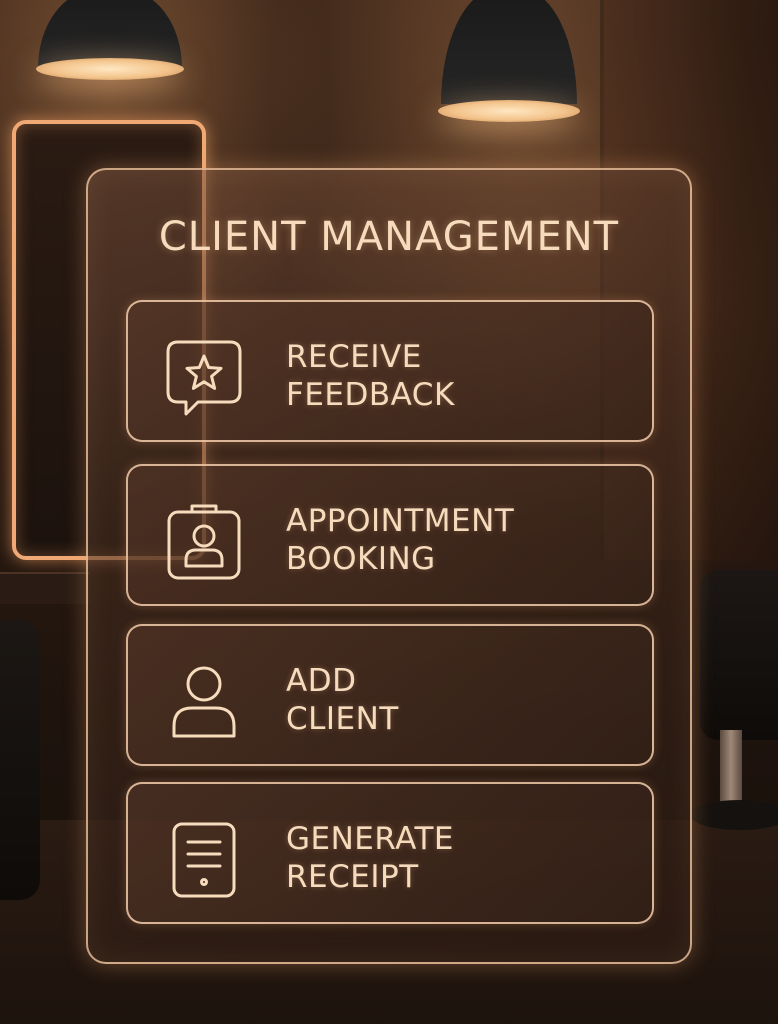 The image size is (778, 1024). What do you see at coordinates (456, 858) in the screenshot?
I see `generate-receipt-label: GENERATE RECEIPT` at bounding box center [456, 858].